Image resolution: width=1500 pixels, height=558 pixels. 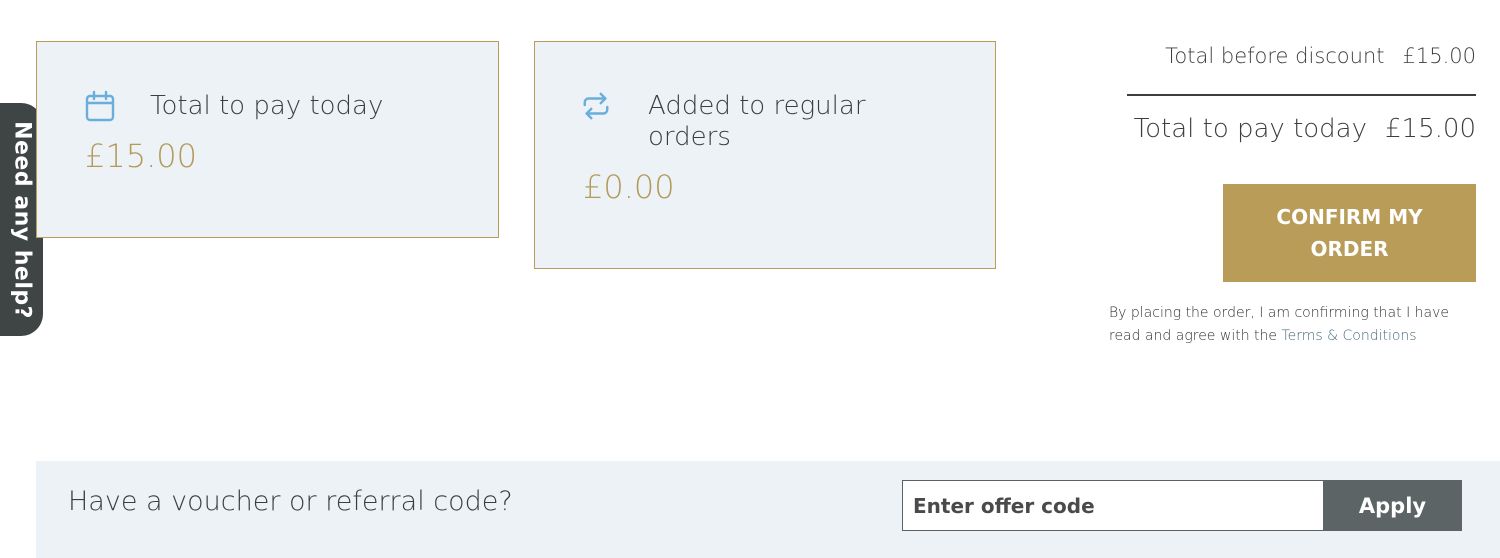 What do you see at coordinates (1250, 129) in the screenshot?
I see `total-to-pay-label: Total to pay today` at bounding box center [1250, 129].